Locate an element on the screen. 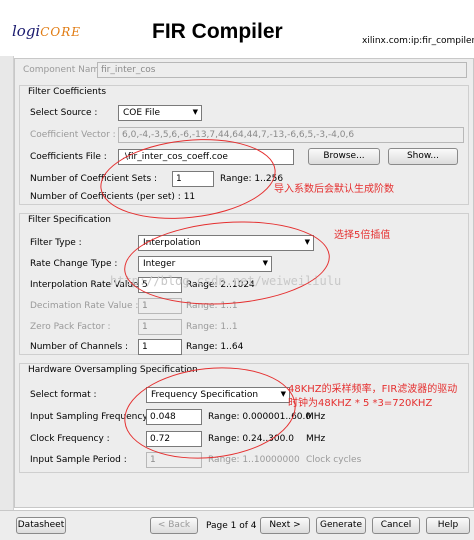 This screenshot has height=540, width=474. page-title: FIR Compiler is located at coordinates (217, 31).